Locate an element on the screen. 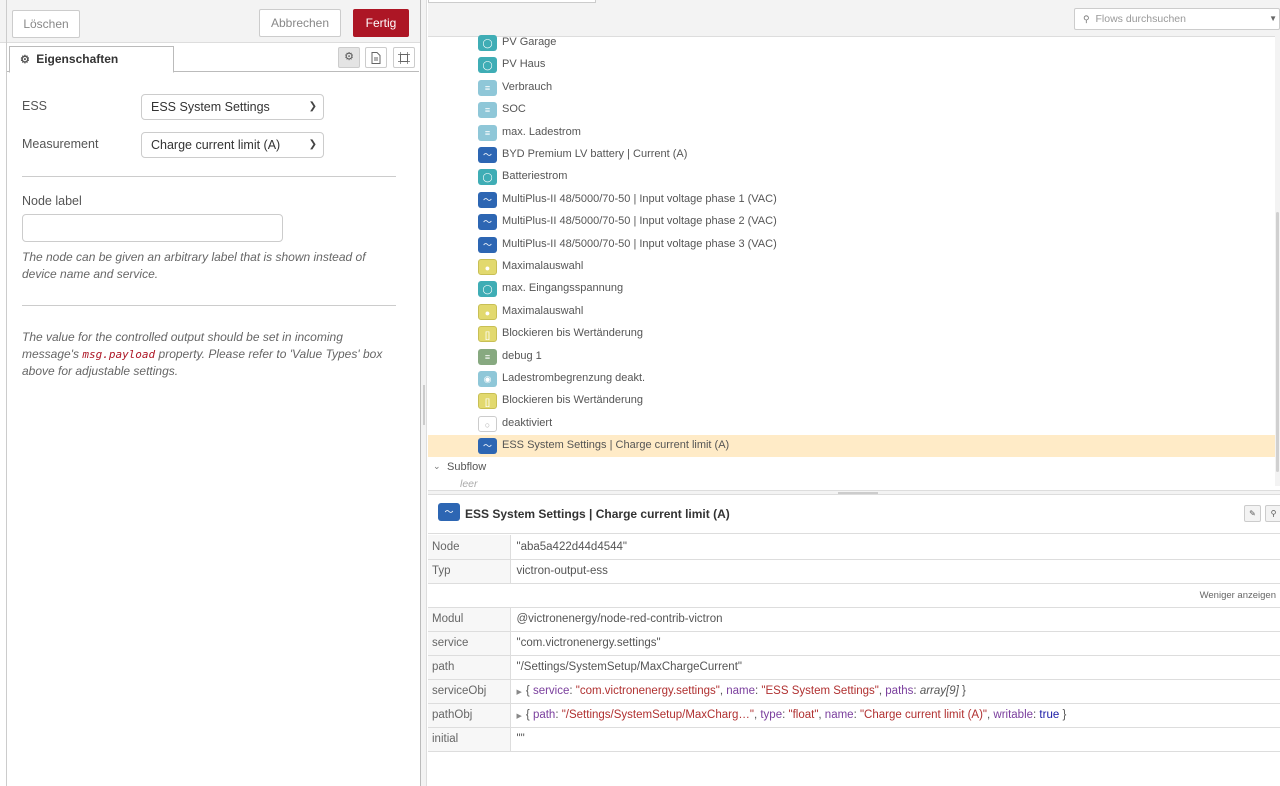 The image size is (1280, 786). prop-key: Node is located at coordinates (469, 547).